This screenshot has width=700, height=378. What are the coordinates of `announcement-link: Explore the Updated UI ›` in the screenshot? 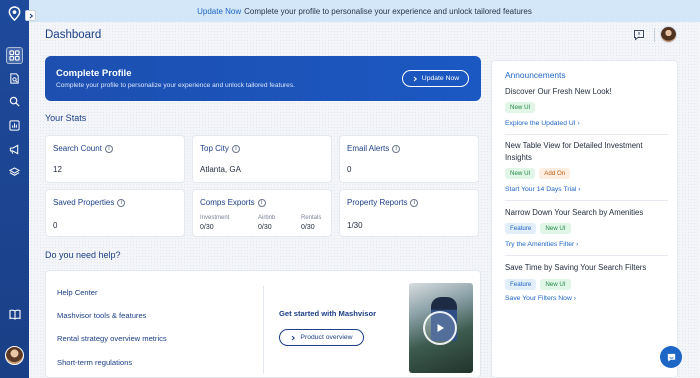 It's located at (542, 123).